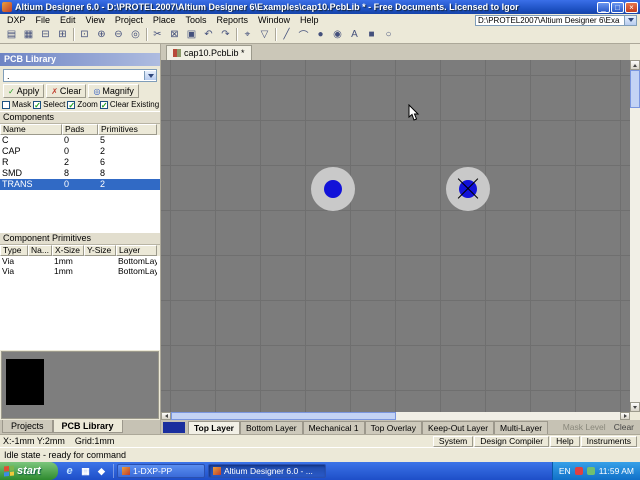 The image size is (640, 480). Describe the element at coordinates (565, 441) in the screenshot. I see `help-panels-button: Help` at that location.